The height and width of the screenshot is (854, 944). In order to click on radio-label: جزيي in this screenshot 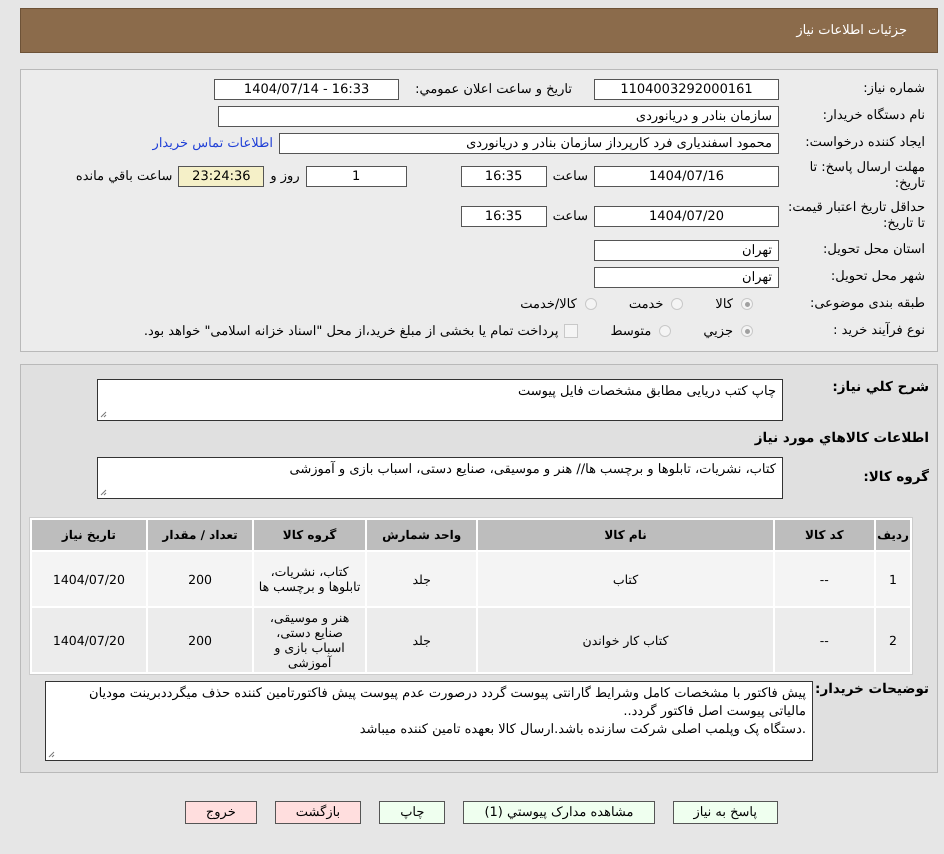, I will do `click(718, 331)`.